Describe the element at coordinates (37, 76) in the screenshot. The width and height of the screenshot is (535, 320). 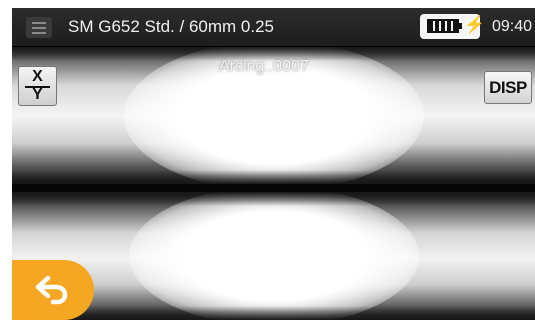
I see `xy-x-label: X` at that location.